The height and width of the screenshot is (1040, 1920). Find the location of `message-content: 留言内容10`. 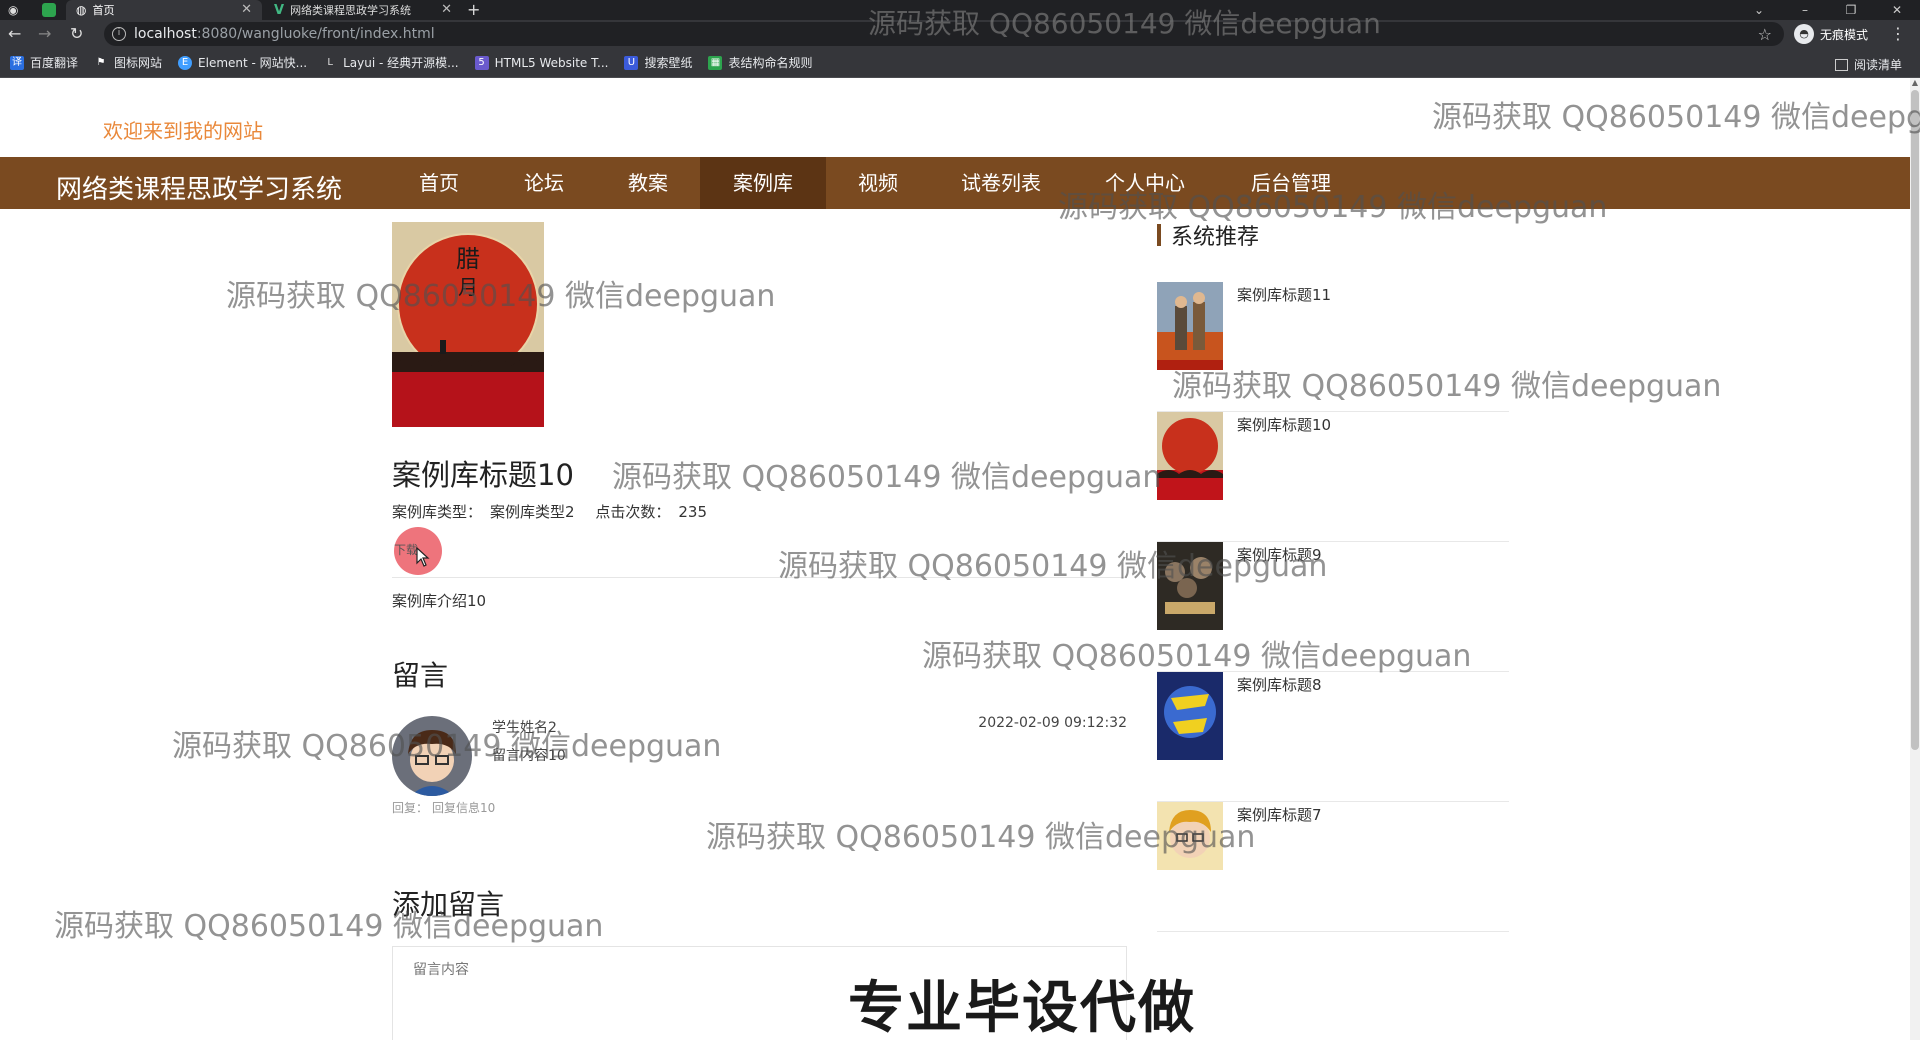

message-content: 留言内容10 is located at coordinates (529, 756).